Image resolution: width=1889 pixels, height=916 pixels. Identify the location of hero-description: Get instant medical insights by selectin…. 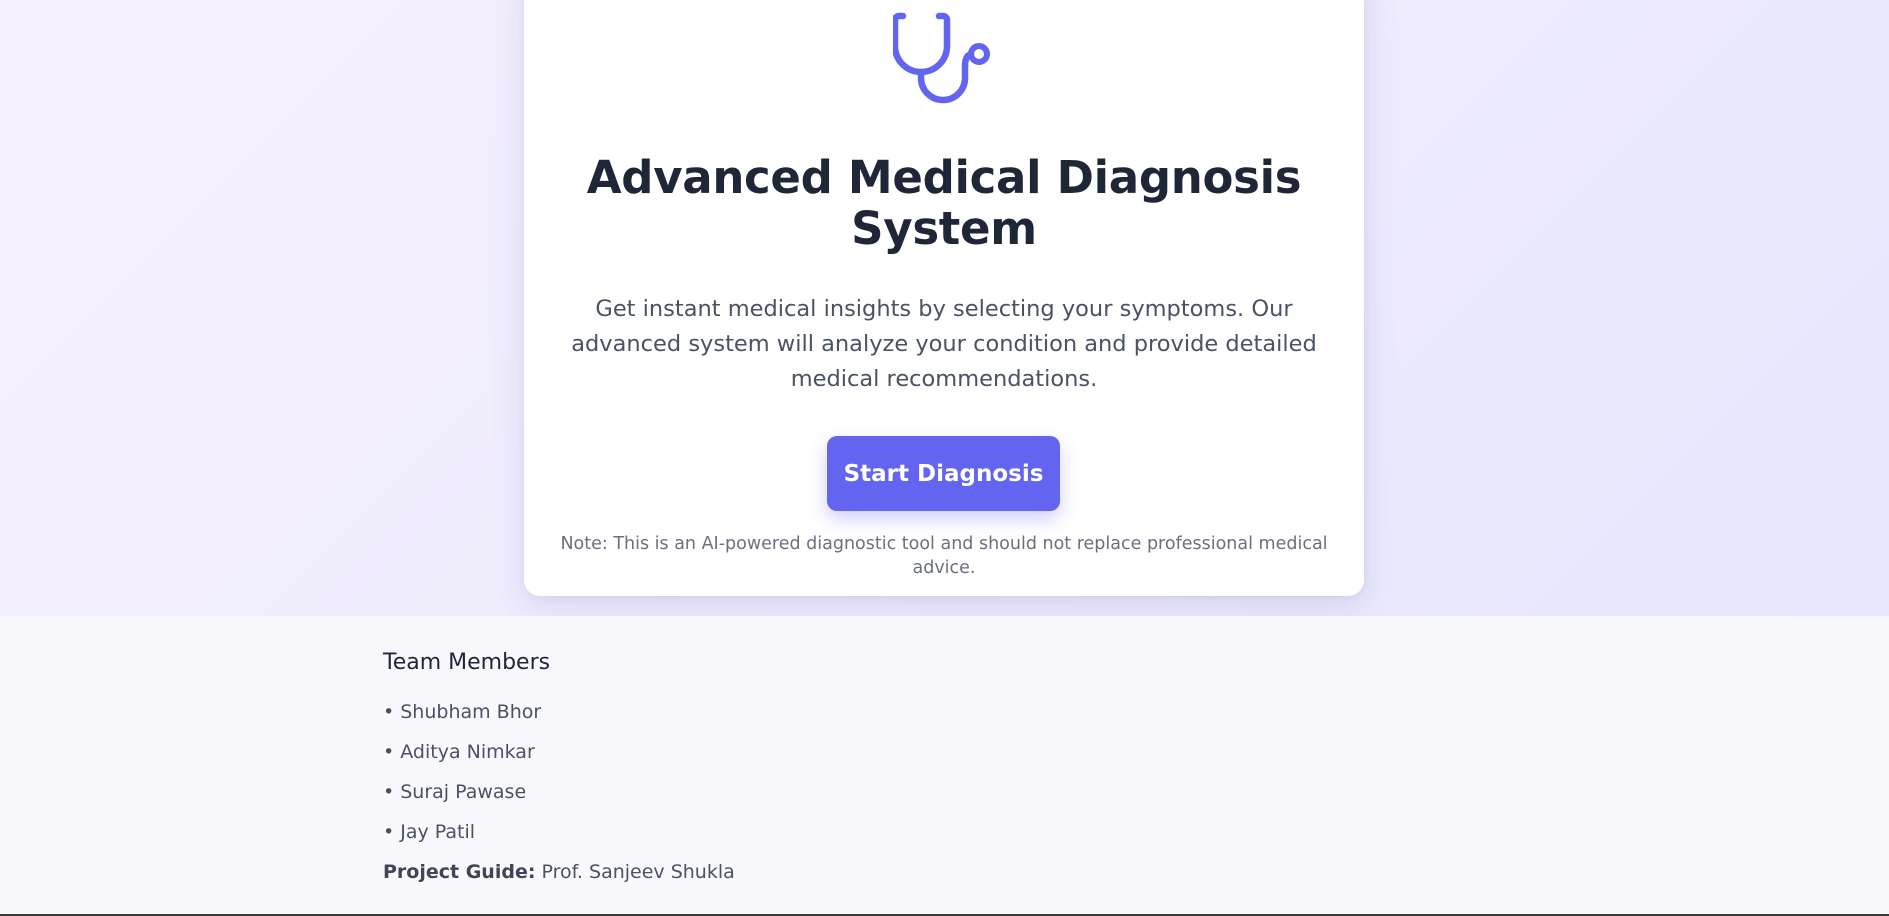
(944, 344).